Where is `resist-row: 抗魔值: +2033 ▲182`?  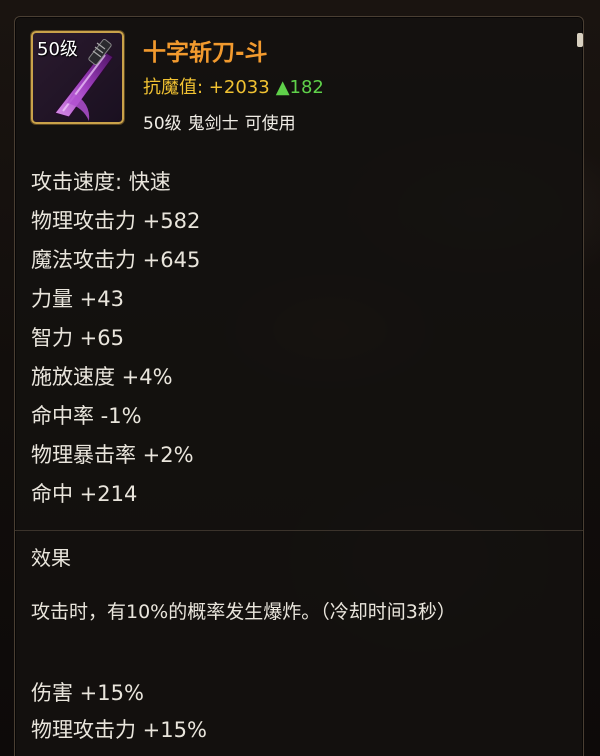
resist-row: 抗魔值: +2033 ▲182 is located at coordinates (233, 86).